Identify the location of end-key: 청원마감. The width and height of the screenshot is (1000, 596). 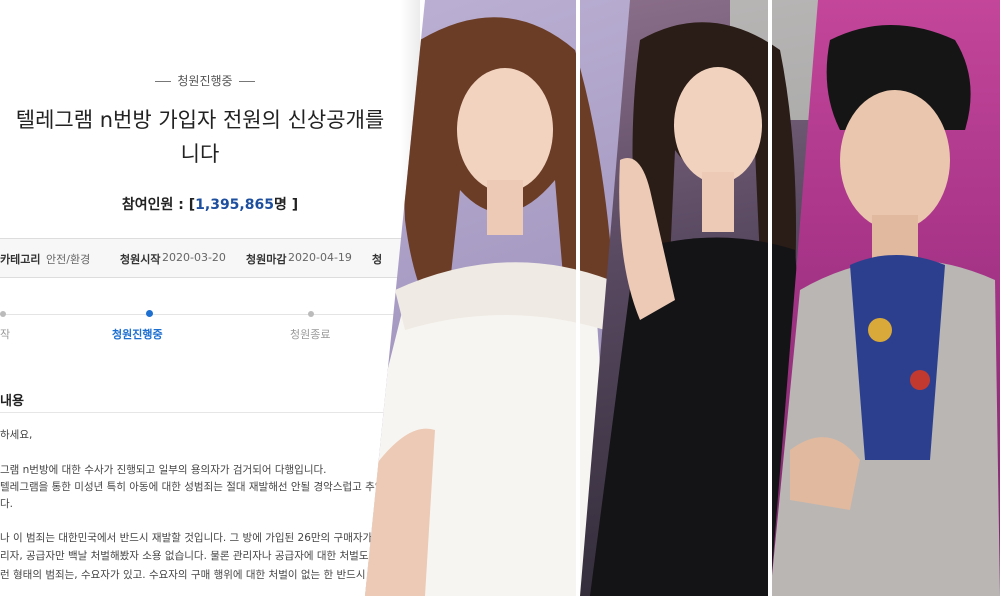
(266, 259).